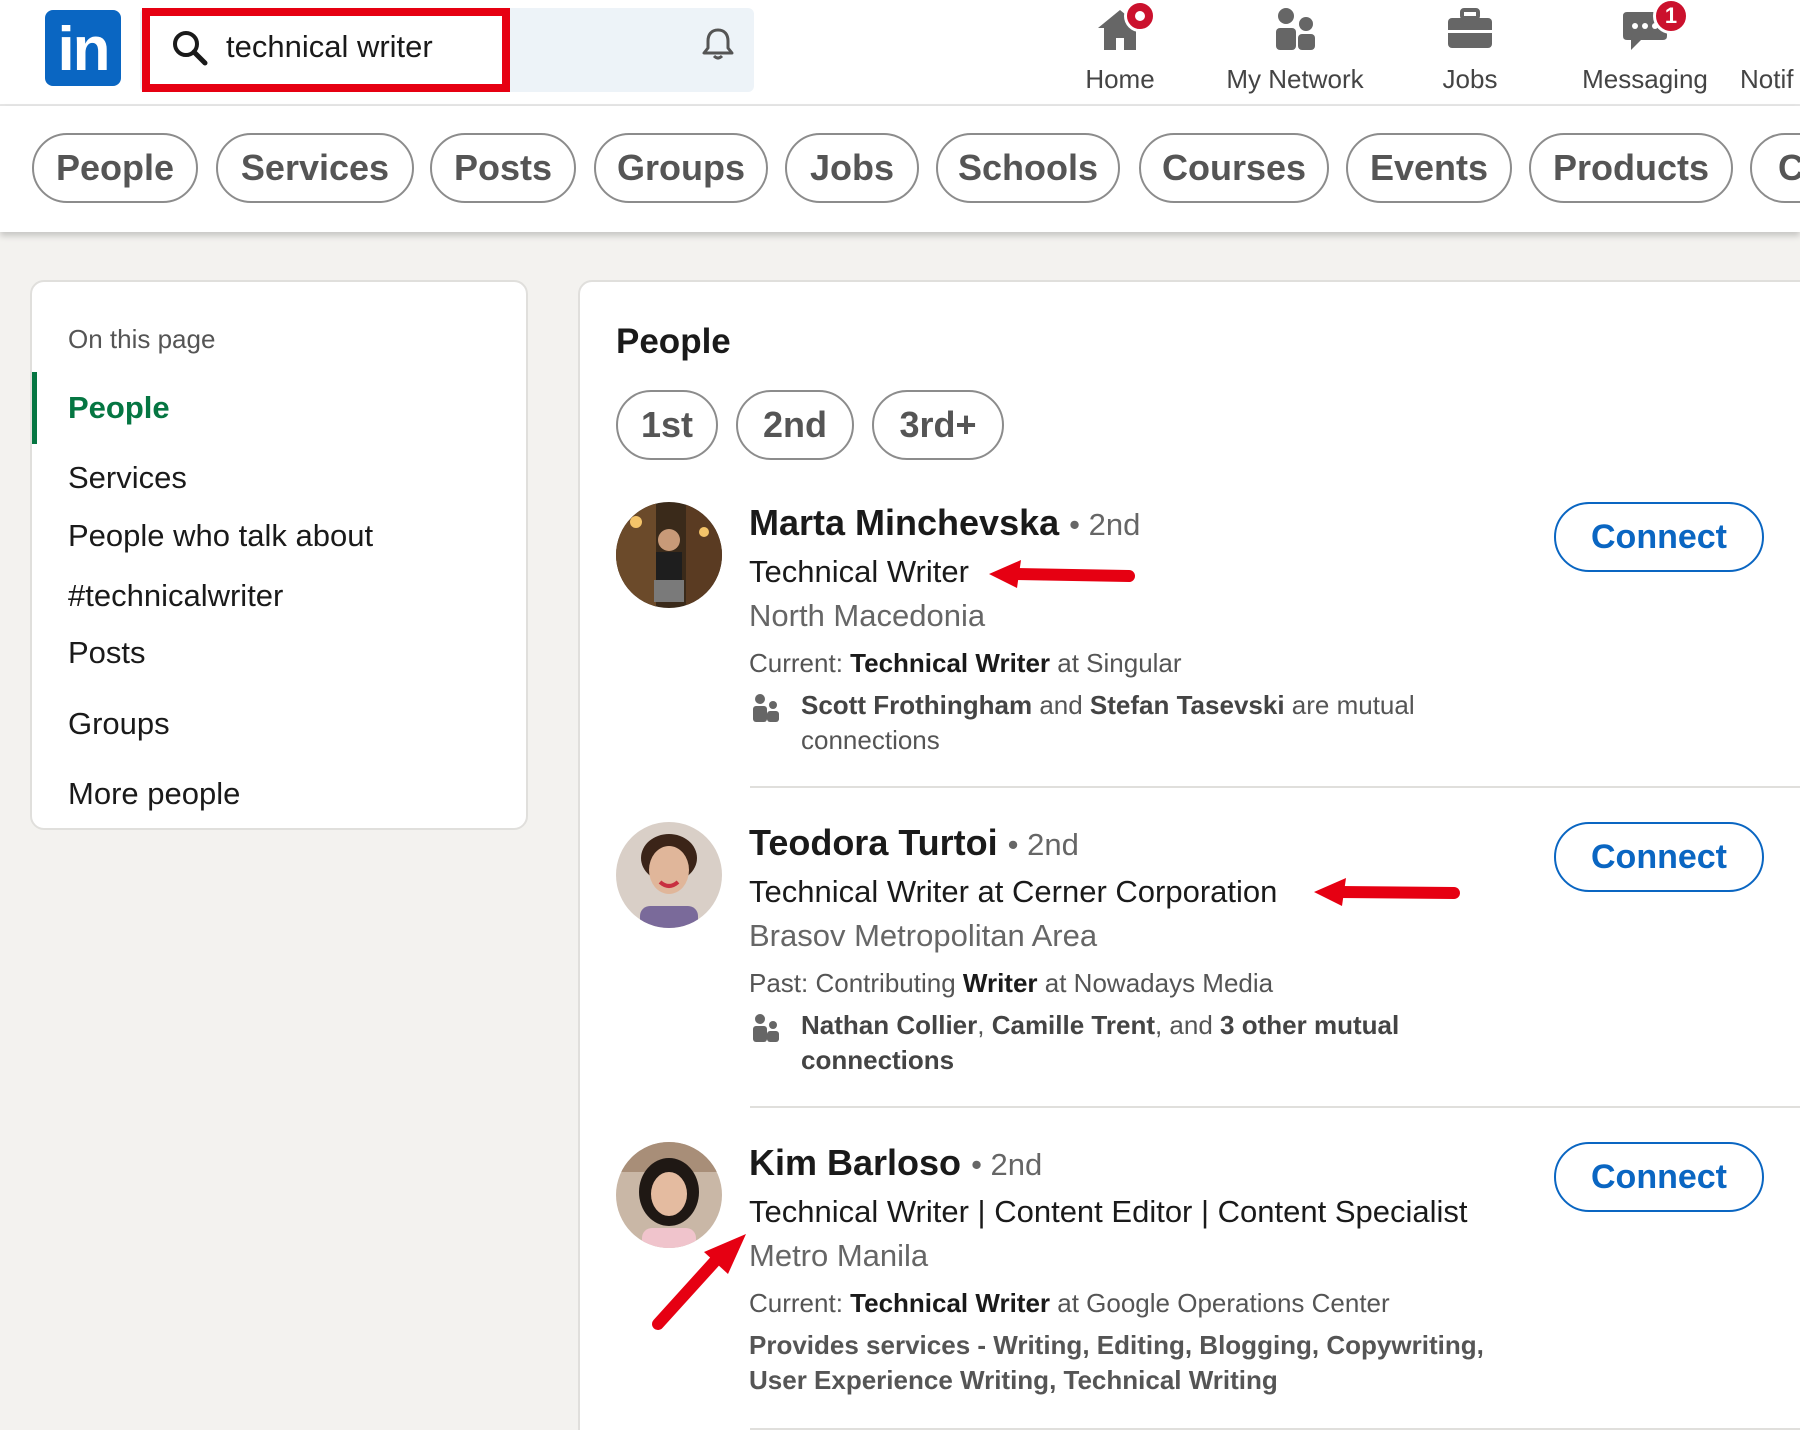 This screenshot has height=1430, width=1800. I want to click on sidebar-item-more-people: More people, so click(154, 794).